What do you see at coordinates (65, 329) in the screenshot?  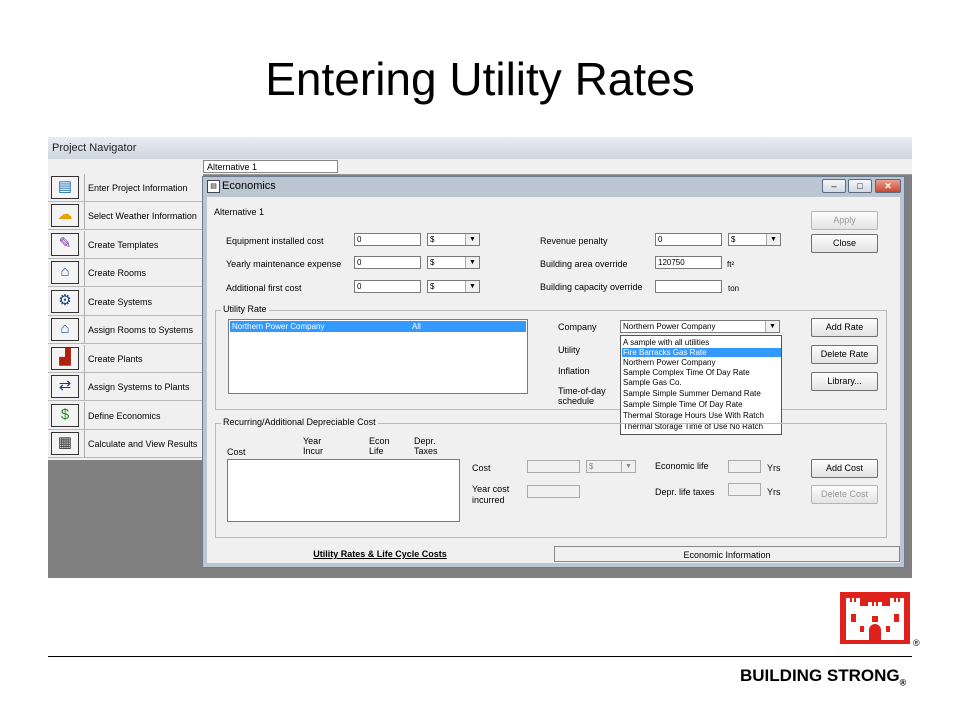 I see `assign-rooms-icon: ⌂` at bounding box center [65, 329].